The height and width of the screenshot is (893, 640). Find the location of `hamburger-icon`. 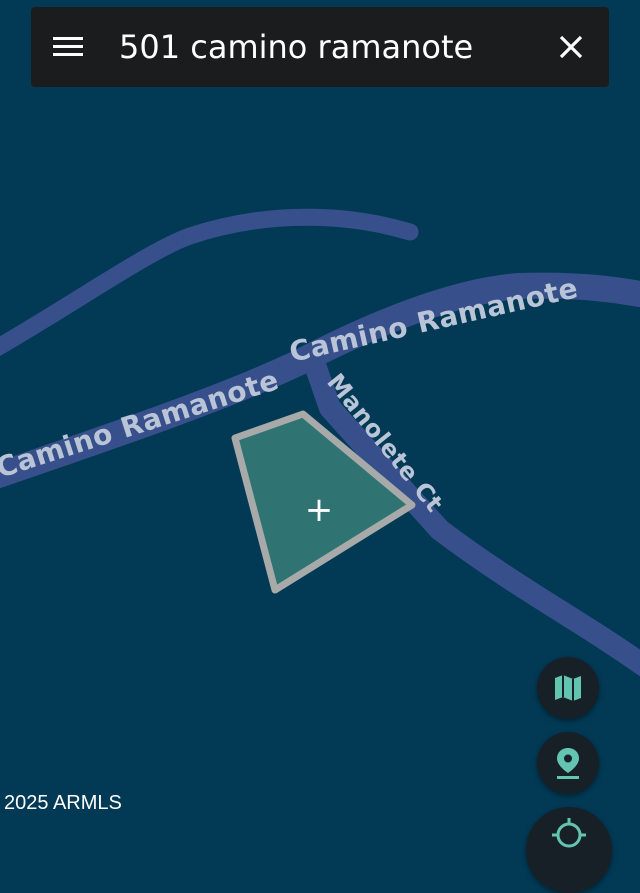

hamburger-icon is located at coordinates (68, 46).